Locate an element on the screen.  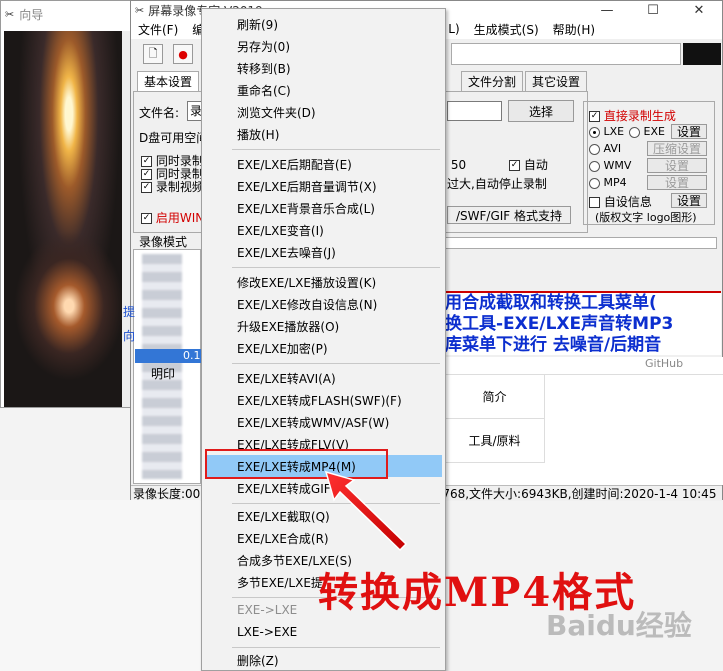
menu-item-lxe-to-exe: LXE->EXE is located at coordinates (323, 632).